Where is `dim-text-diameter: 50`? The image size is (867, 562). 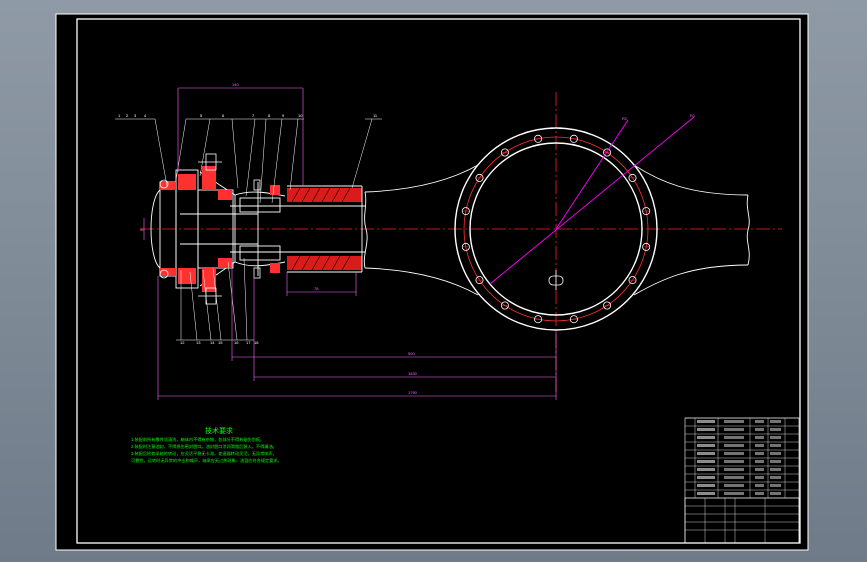
dim-text-diameter: 50 is located at coordinates (142, 229).